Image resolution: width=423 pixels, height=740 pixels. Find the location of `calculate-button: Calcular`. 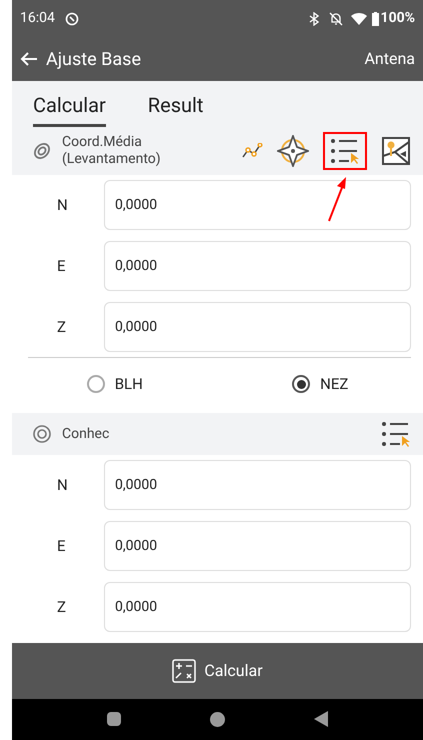

calculate-button: Calcular is located at coordinates (217, 671).